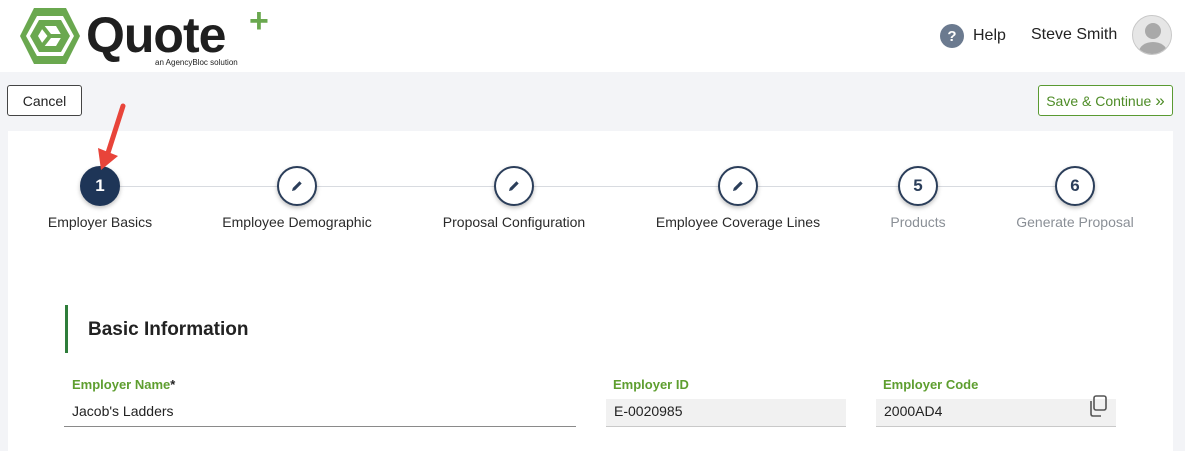 The width and height of the screenshot is (1185, 451). What do you see at coordinates (259, 21) in the screenshot?
I see `logo-plus-mark: +` at bounding box center [259, 21].